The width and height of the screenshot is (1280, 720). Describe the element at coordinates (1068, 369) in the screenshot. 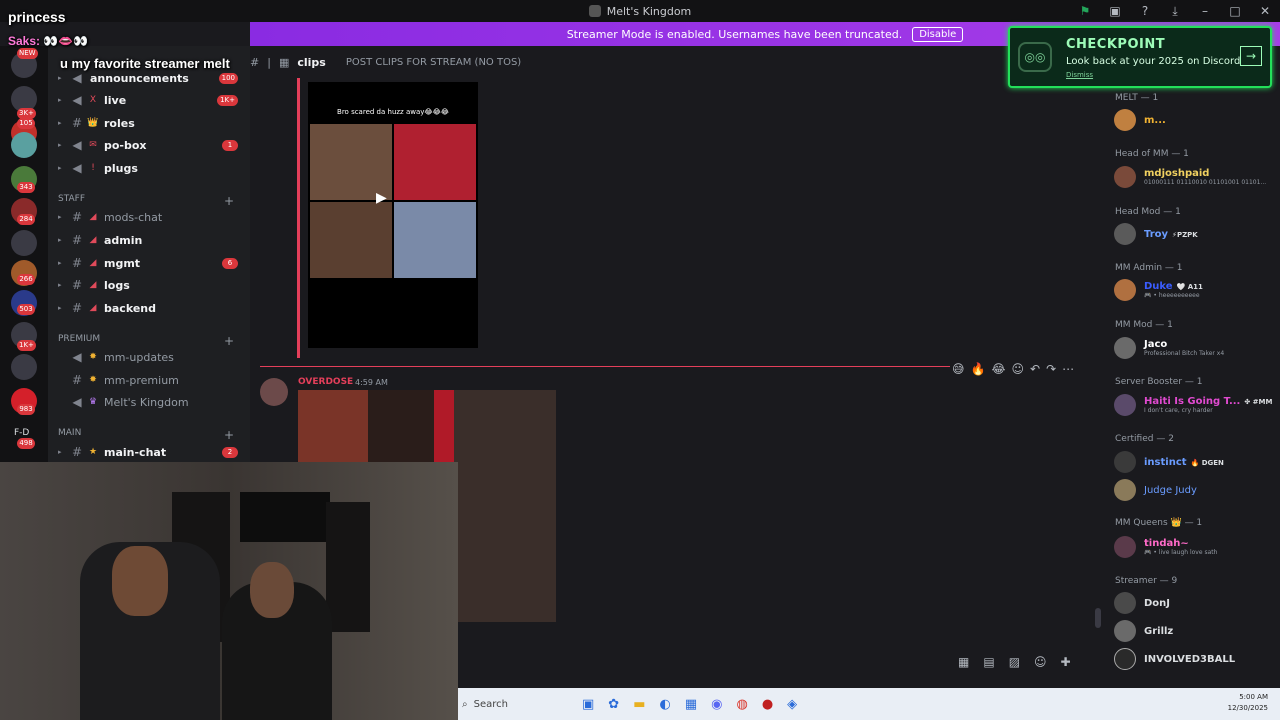

I see `more-icon: ⋯` at that location.